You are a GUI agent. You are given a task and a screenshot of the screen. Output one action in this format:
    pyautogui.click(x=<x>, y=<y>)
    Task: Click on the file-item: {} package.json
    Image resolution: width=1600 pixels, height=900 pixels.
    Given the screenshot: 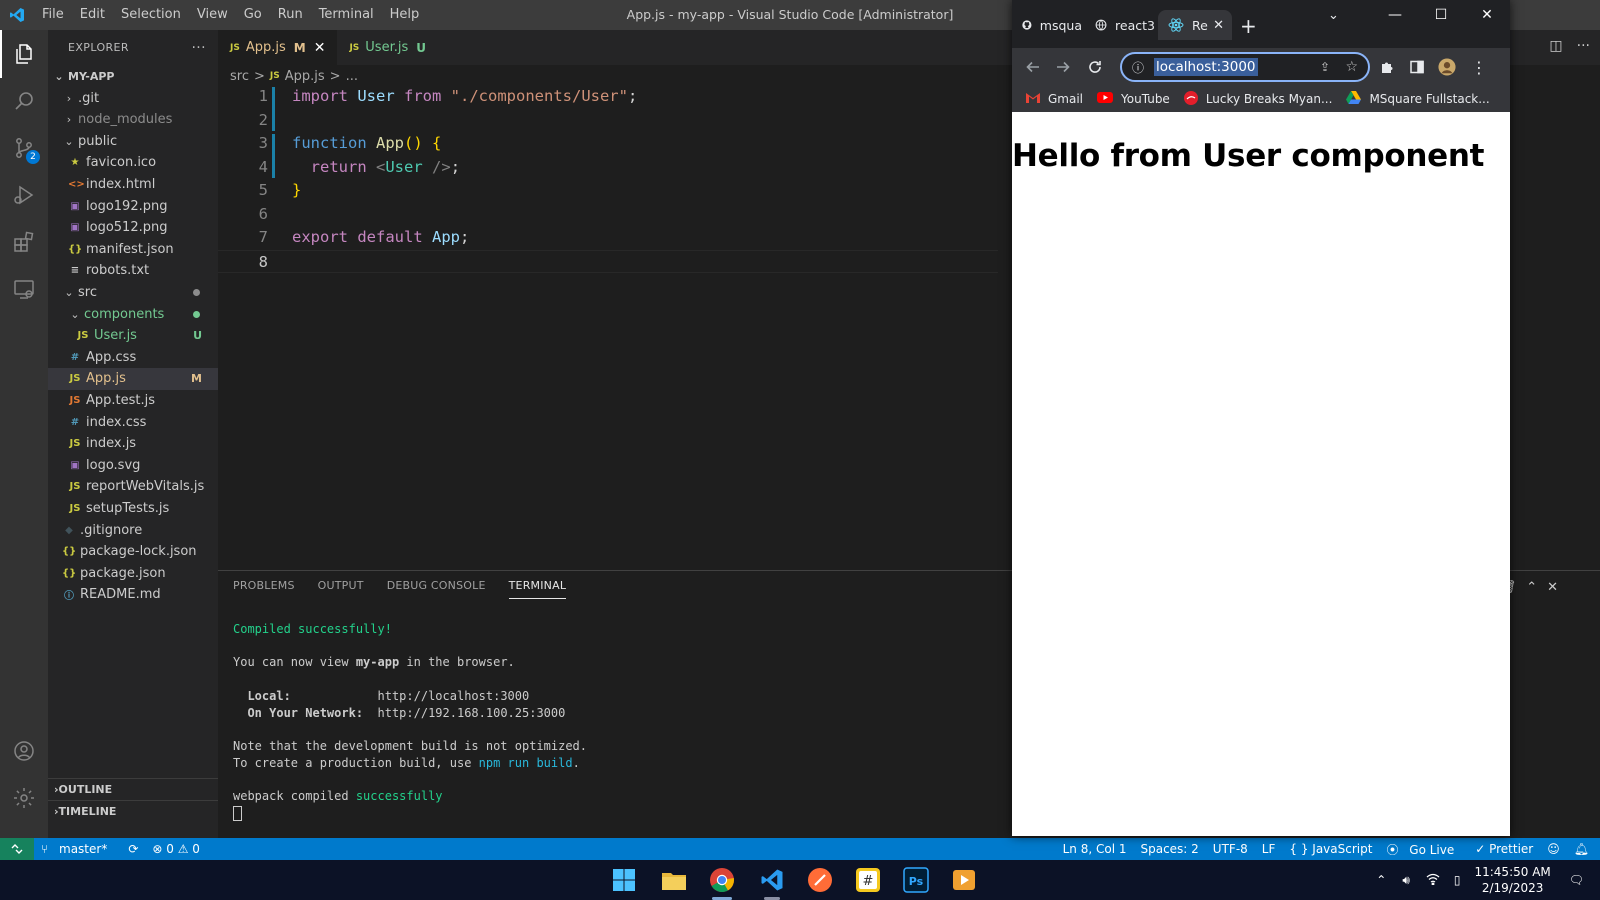 What is the action you would take?
    pyautogui.click(x=133, y=573)
    